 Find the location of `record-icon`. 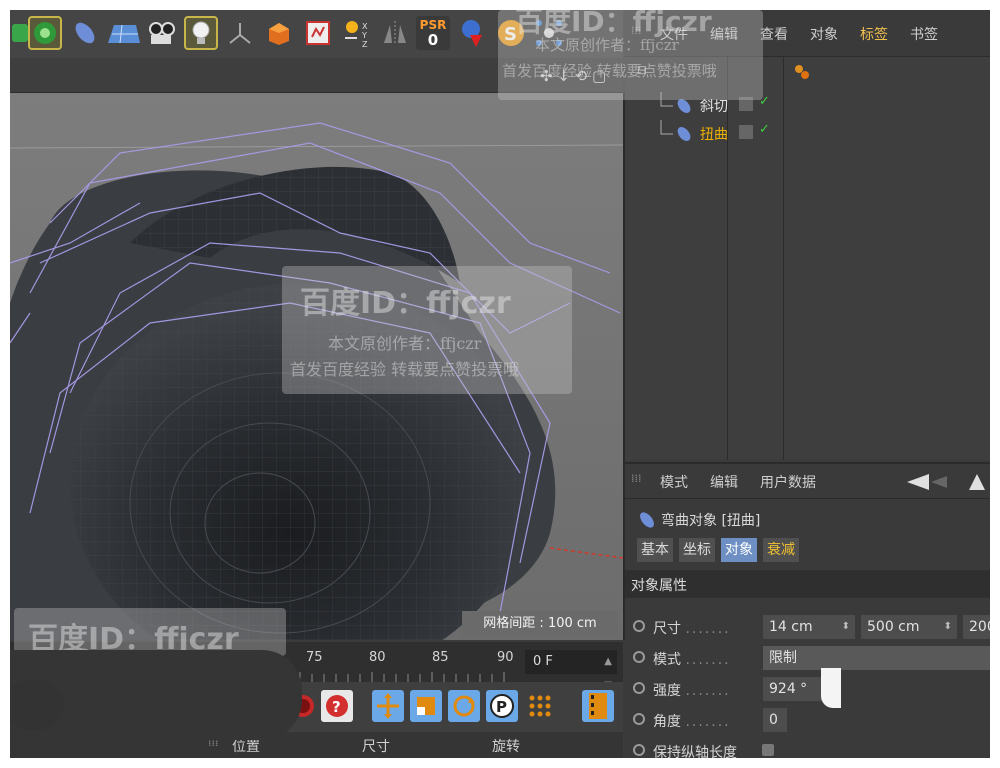

record-icon is located at coordinates (303, 706).